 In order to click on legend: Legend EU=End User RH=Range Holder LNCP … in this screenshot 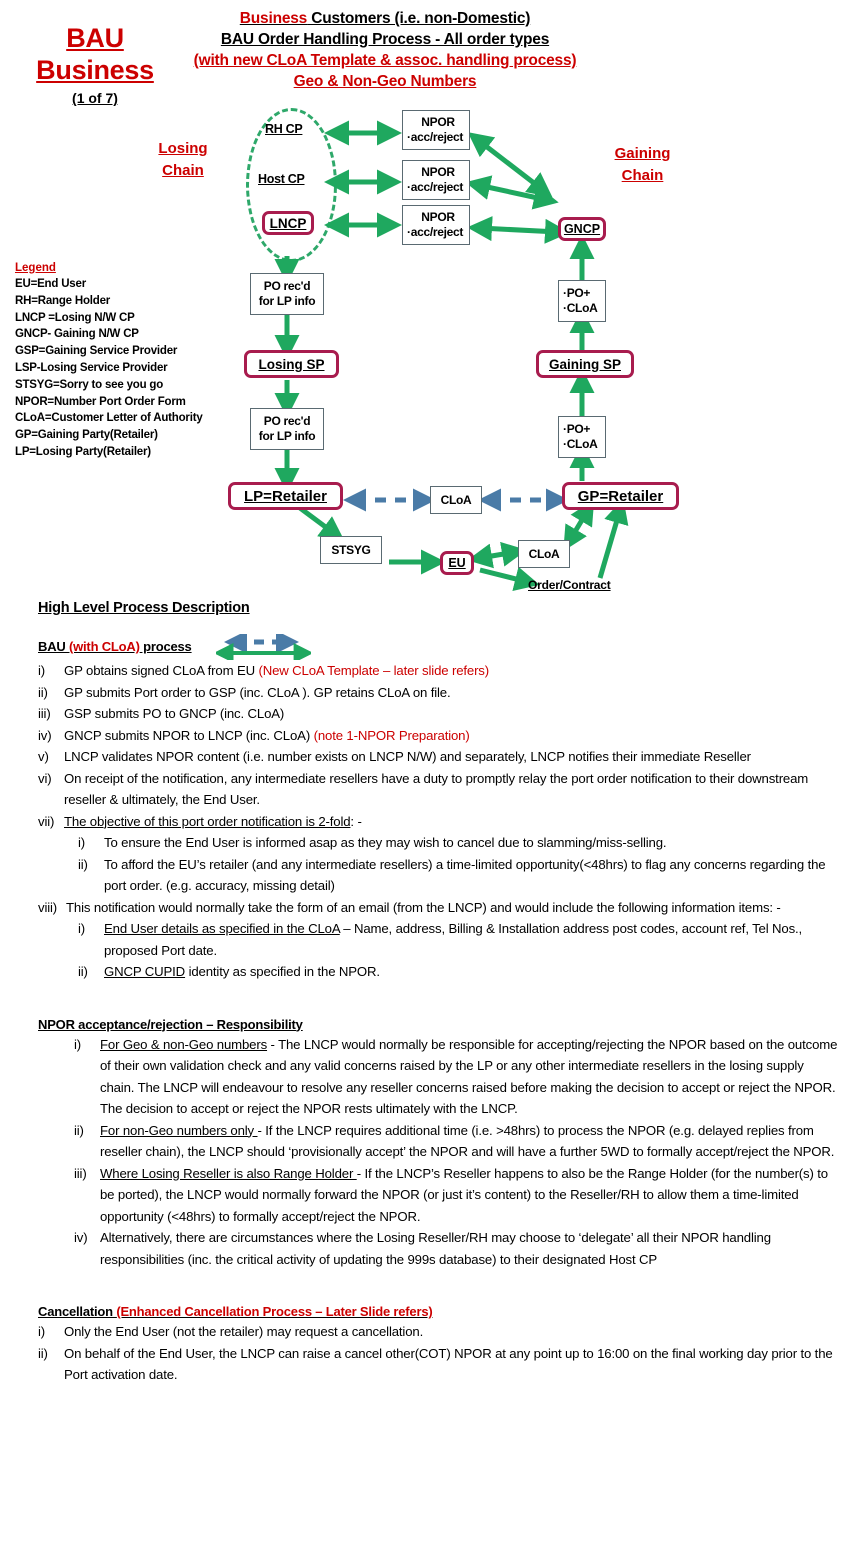, I will do `click(130, 360)`.